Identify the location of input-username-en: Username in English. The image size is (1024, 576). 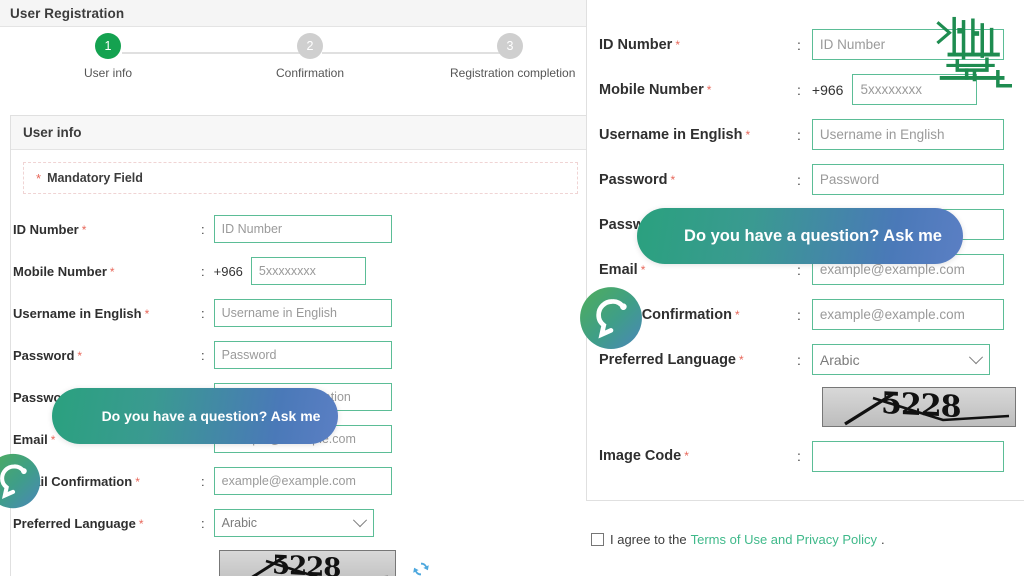
(302, 313).